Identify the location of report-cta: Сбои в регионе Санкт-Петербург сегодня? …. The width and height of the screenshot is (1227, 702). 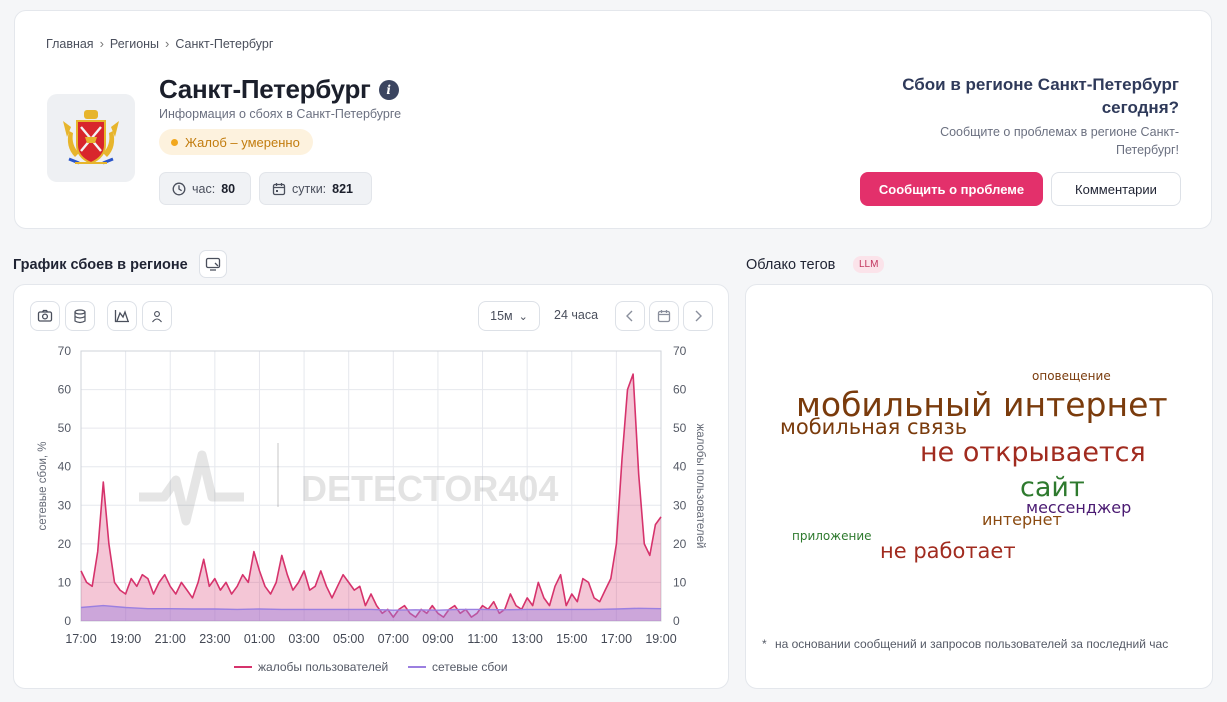
(1034, 116).